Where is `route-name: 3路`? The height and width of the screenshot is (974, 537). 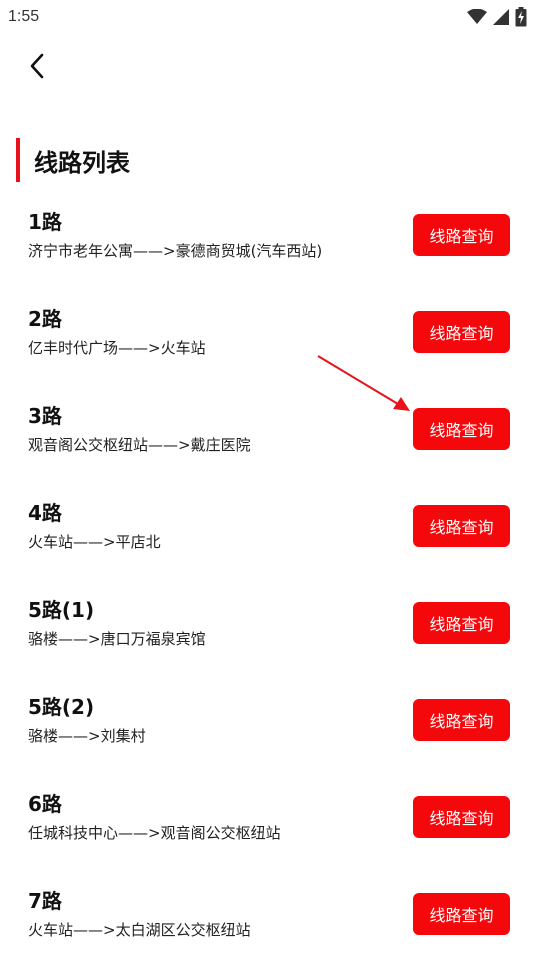 route-name: 3路 is located at coordinates (45, 416).